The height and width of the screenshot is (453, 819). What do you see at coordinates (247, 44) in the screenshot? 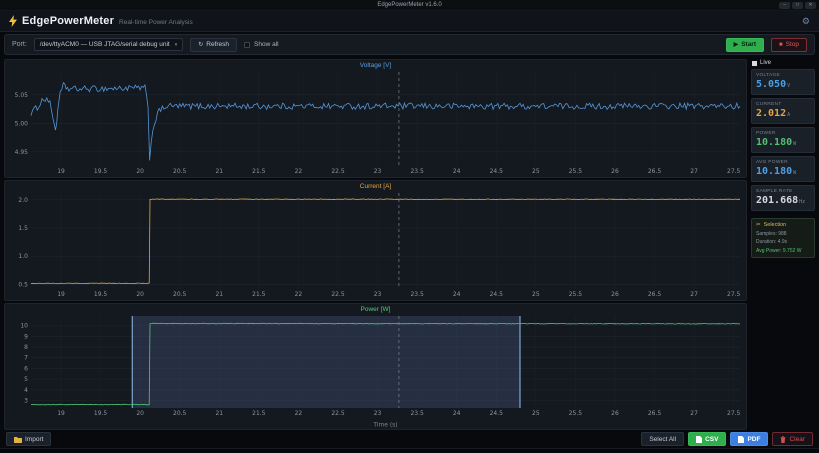
I see `show-all-checkbox` at bounding box center [247, 44].